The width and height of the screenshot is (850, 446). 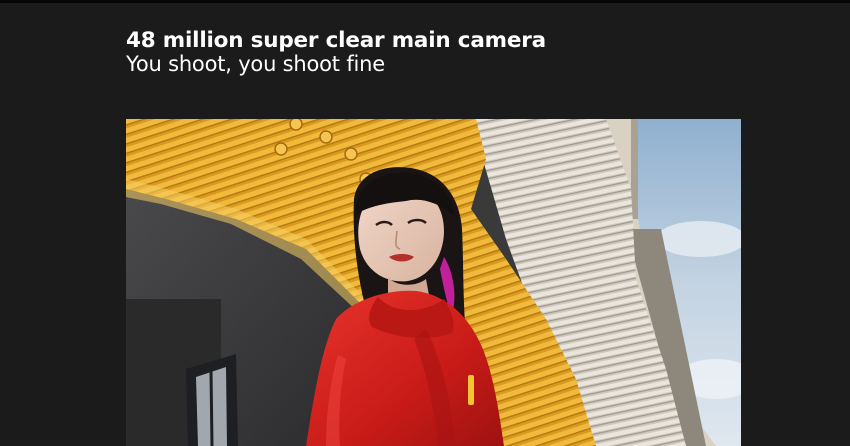 What do you see at coordinates (336, 40) in the screenshot?
I see `feature-title: 48 million super clear main camera` at bounding box center [336, 40].